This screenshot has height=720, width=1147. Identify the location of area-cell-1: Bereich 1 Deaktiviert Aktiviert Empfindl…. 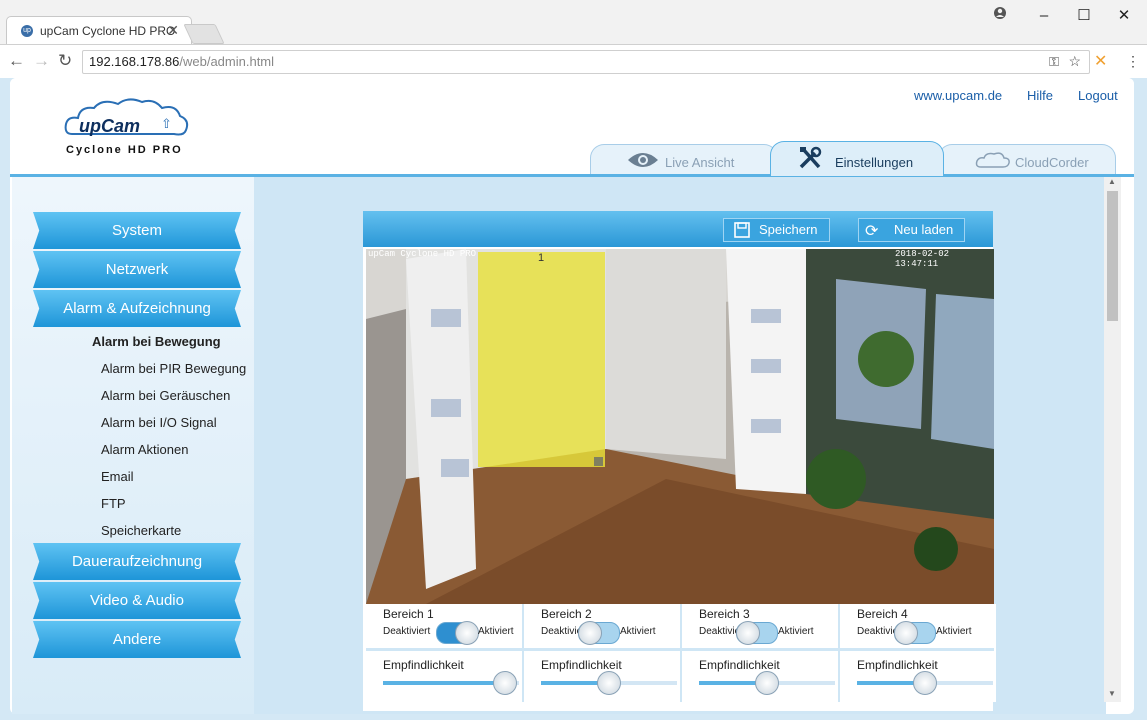
(445, 653).